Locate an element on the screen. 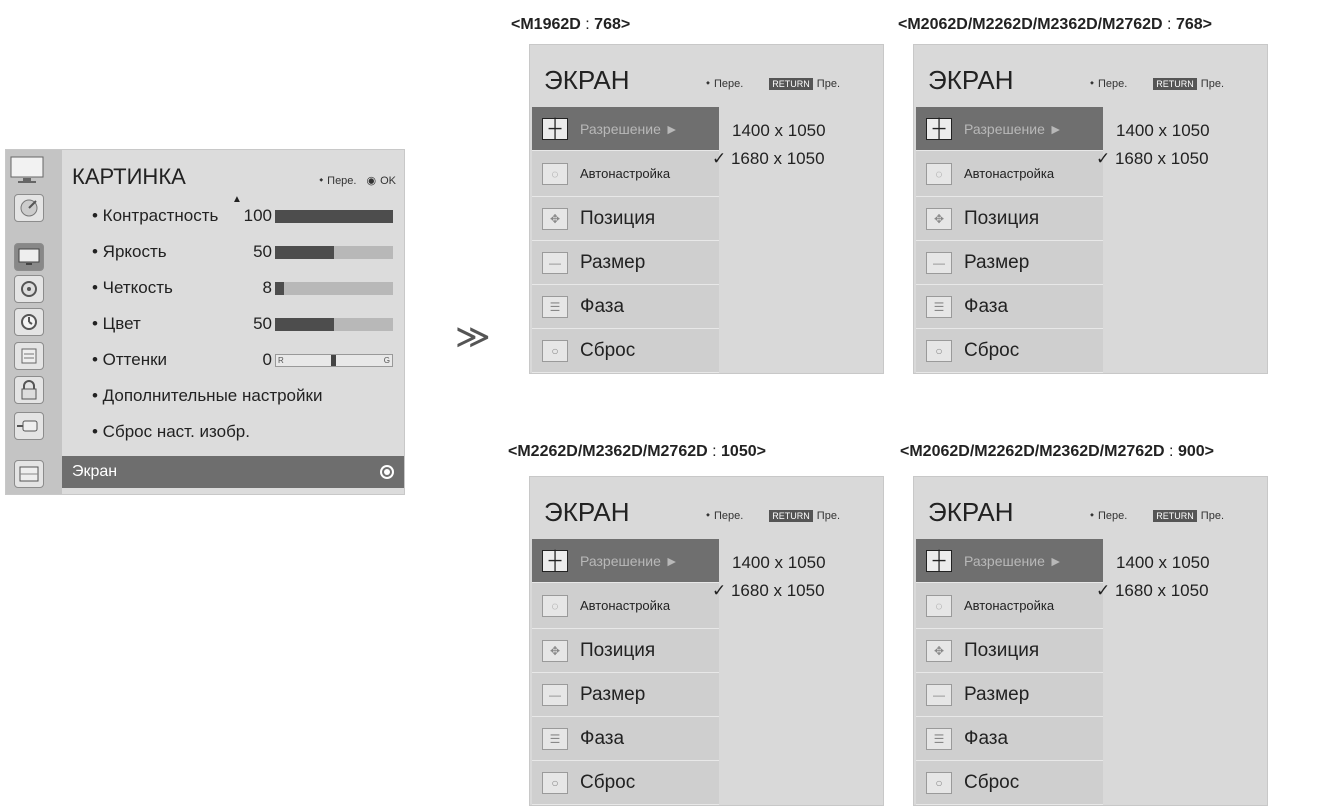  picture-category-icon is located at coordinates (29, 257).